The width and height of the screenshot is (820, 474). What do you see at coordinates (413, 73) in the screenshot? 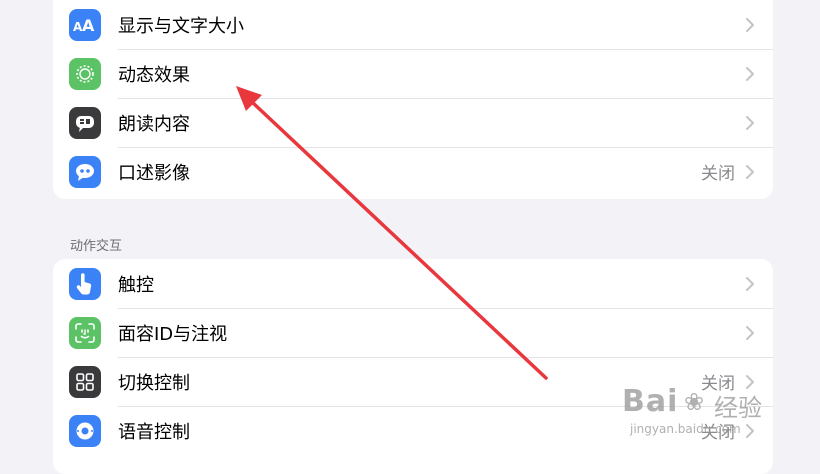
I see `row-motion: 动态效果` at bounding box center [413, 73].